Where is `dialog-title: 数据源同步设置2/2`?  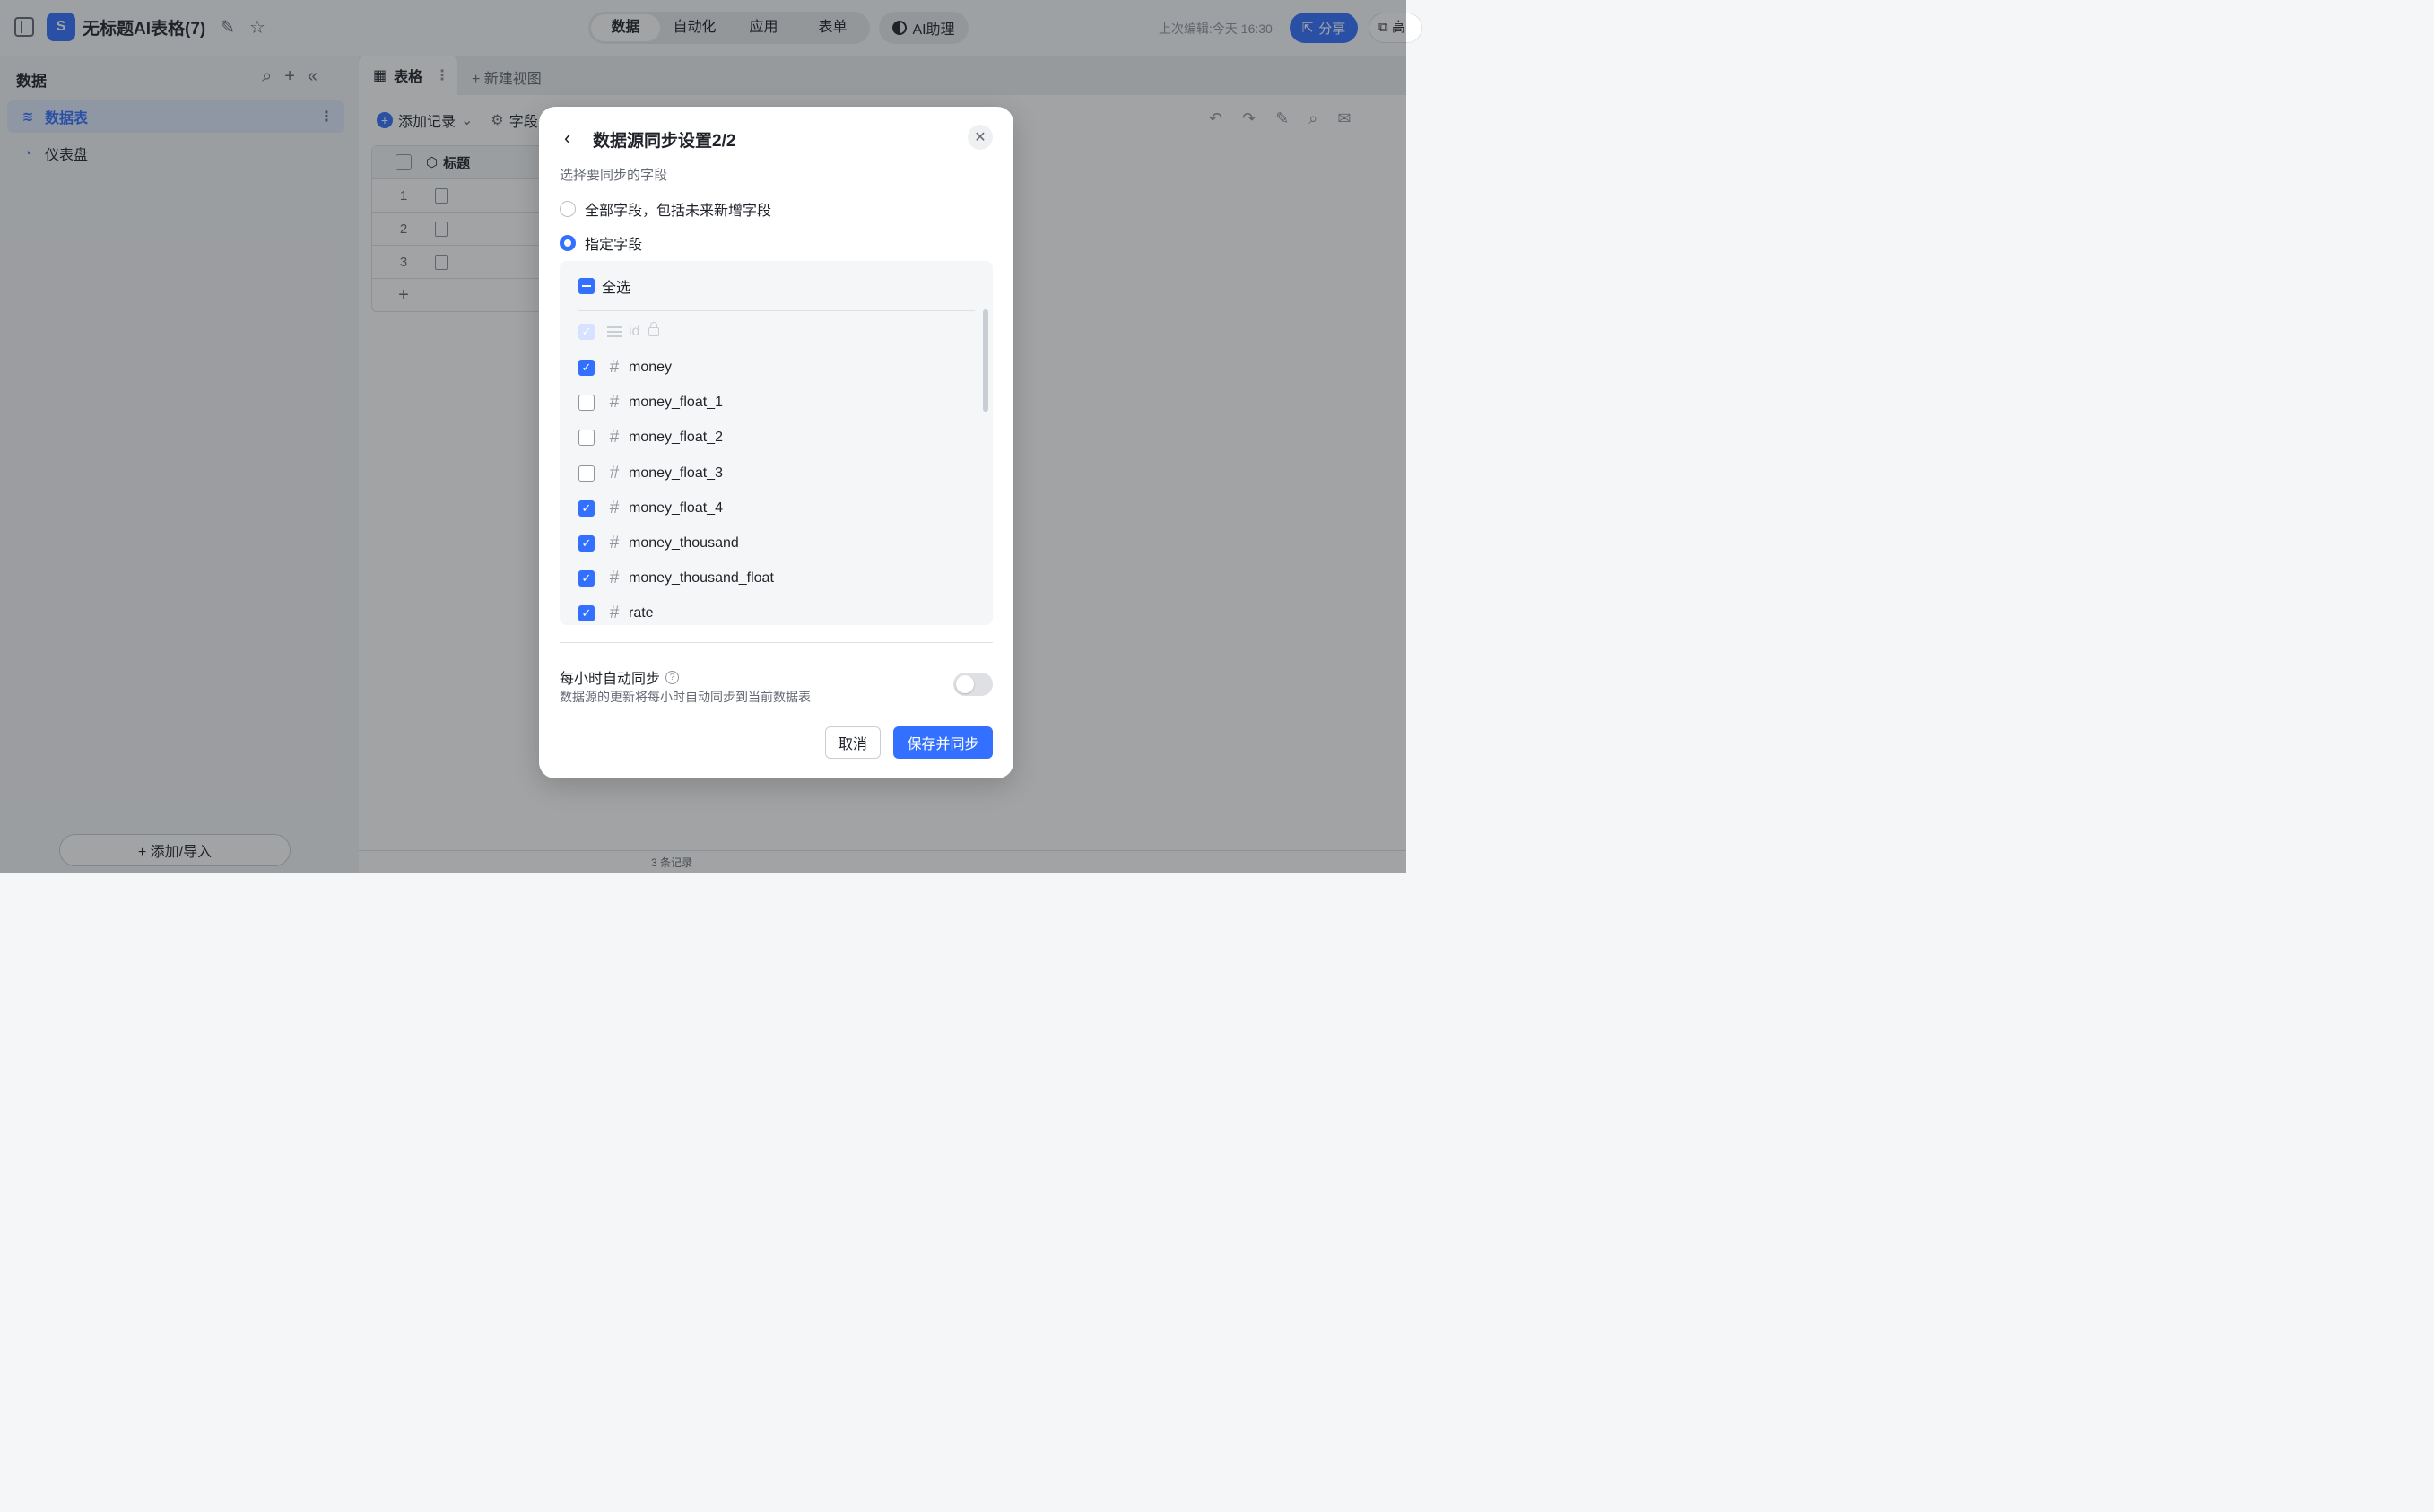 dialog-title: 数据源同步设置2/2 is located at coordinates (664, 141).